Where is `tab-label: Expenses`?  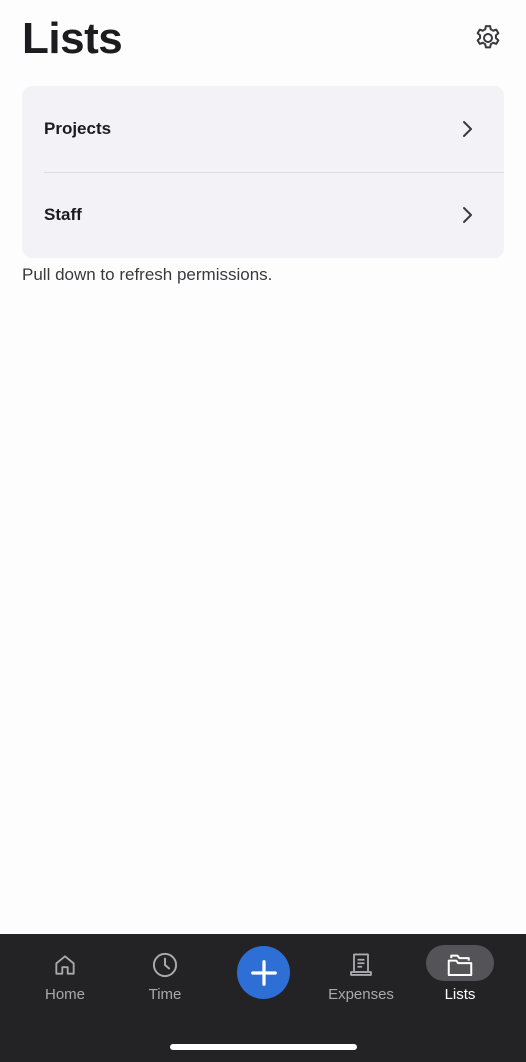 tab-label: Expenses is located at coordinates (361, 994).